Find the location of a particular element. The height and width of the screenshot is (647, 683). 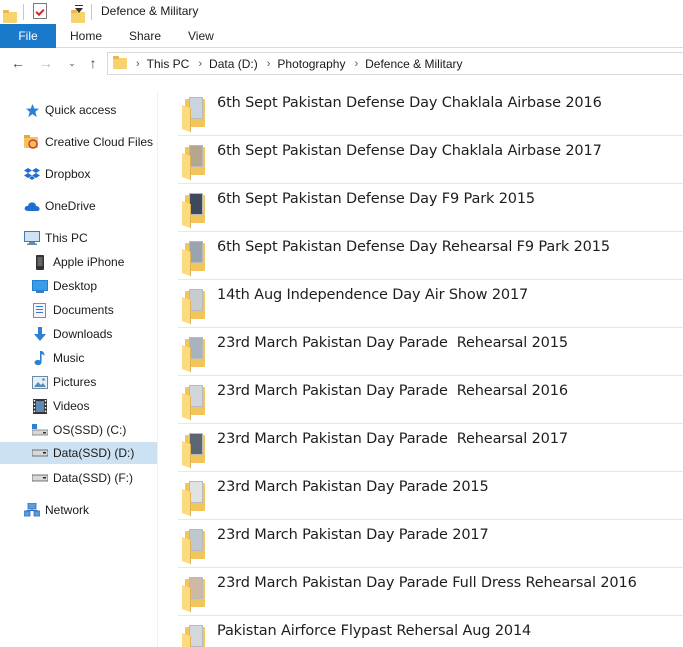

breadcrumb-defence-military: Defence & Military is located at coordinates (413, 64).